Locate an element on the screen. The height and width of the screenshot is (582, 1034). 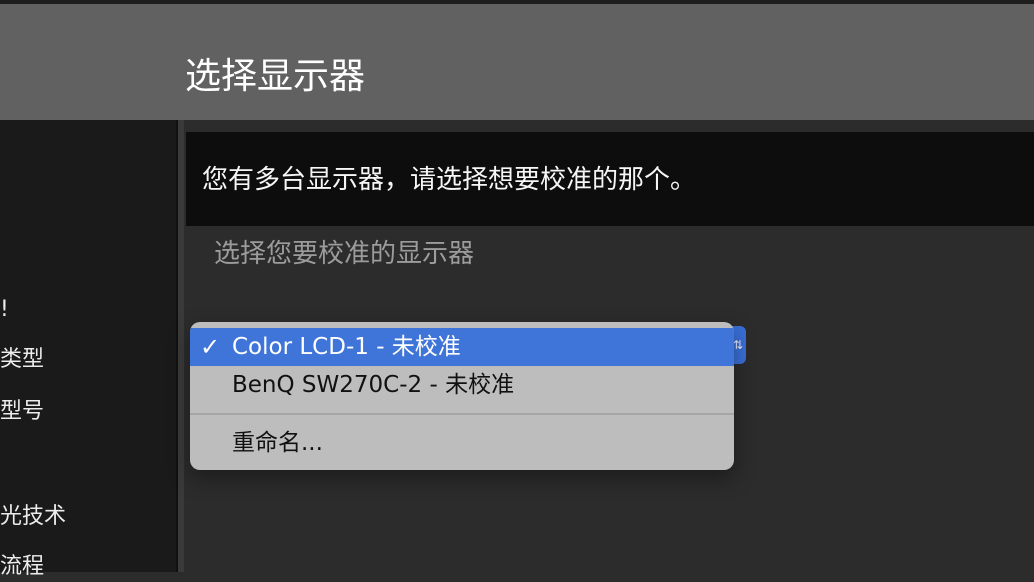
sidebar: ! 类型 型号 光技术 流程 is located at coordinates (88, 349).